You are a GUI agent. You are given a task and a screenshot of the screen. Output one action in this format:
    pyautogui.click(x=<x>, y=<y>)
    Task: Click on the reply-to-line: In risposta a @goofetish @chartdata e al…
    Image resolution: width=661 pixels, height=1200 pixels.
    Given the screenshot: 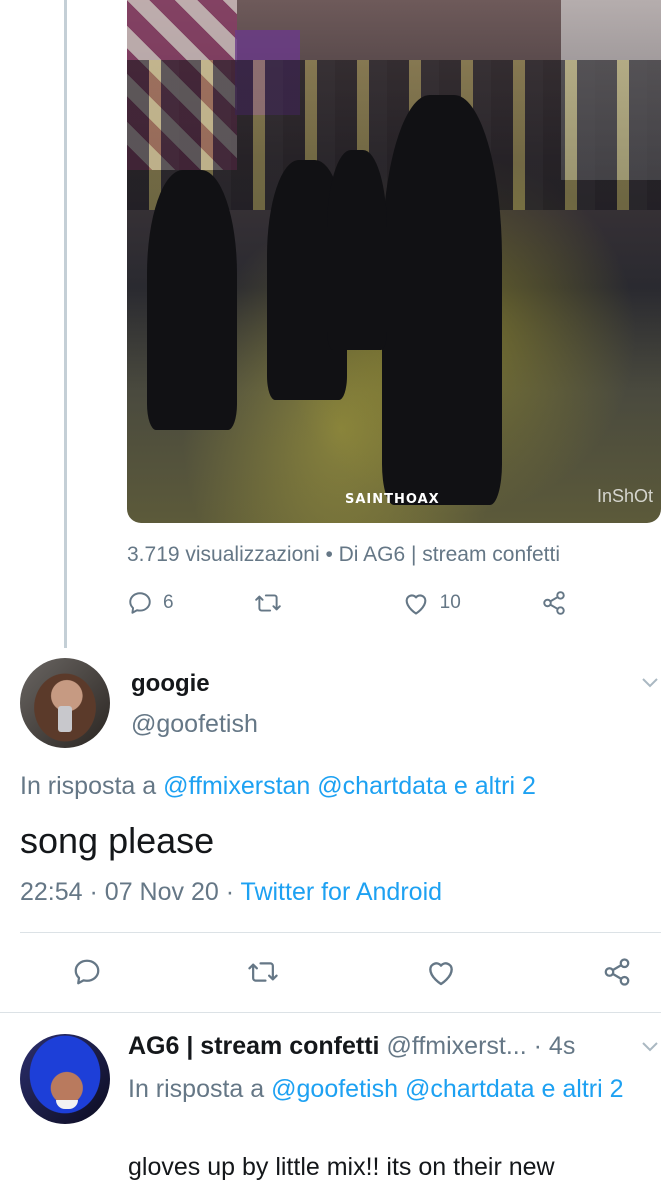 What is the action you would take?
    pyautogui.click(x=388, y=1089)
    